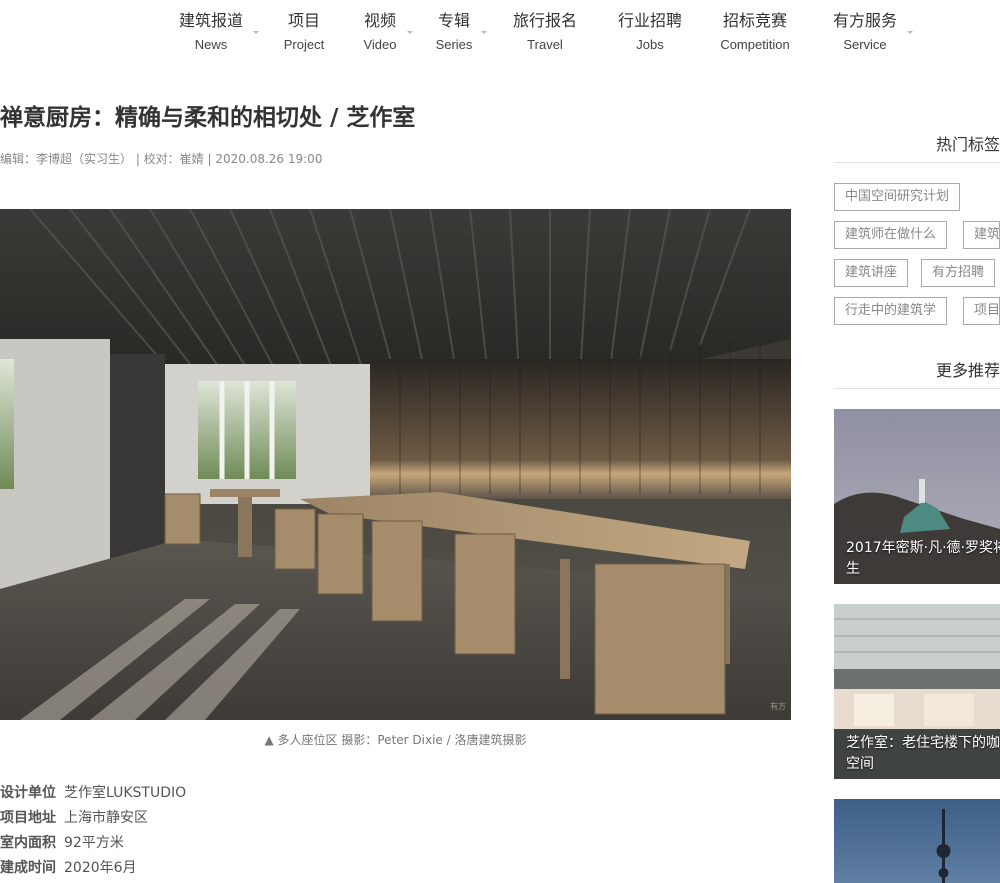  What do you see at coordinates (967, 144) in the screenshot?
I see `hot-tags-heading: 热门标签` at bounding box center [967, 144].